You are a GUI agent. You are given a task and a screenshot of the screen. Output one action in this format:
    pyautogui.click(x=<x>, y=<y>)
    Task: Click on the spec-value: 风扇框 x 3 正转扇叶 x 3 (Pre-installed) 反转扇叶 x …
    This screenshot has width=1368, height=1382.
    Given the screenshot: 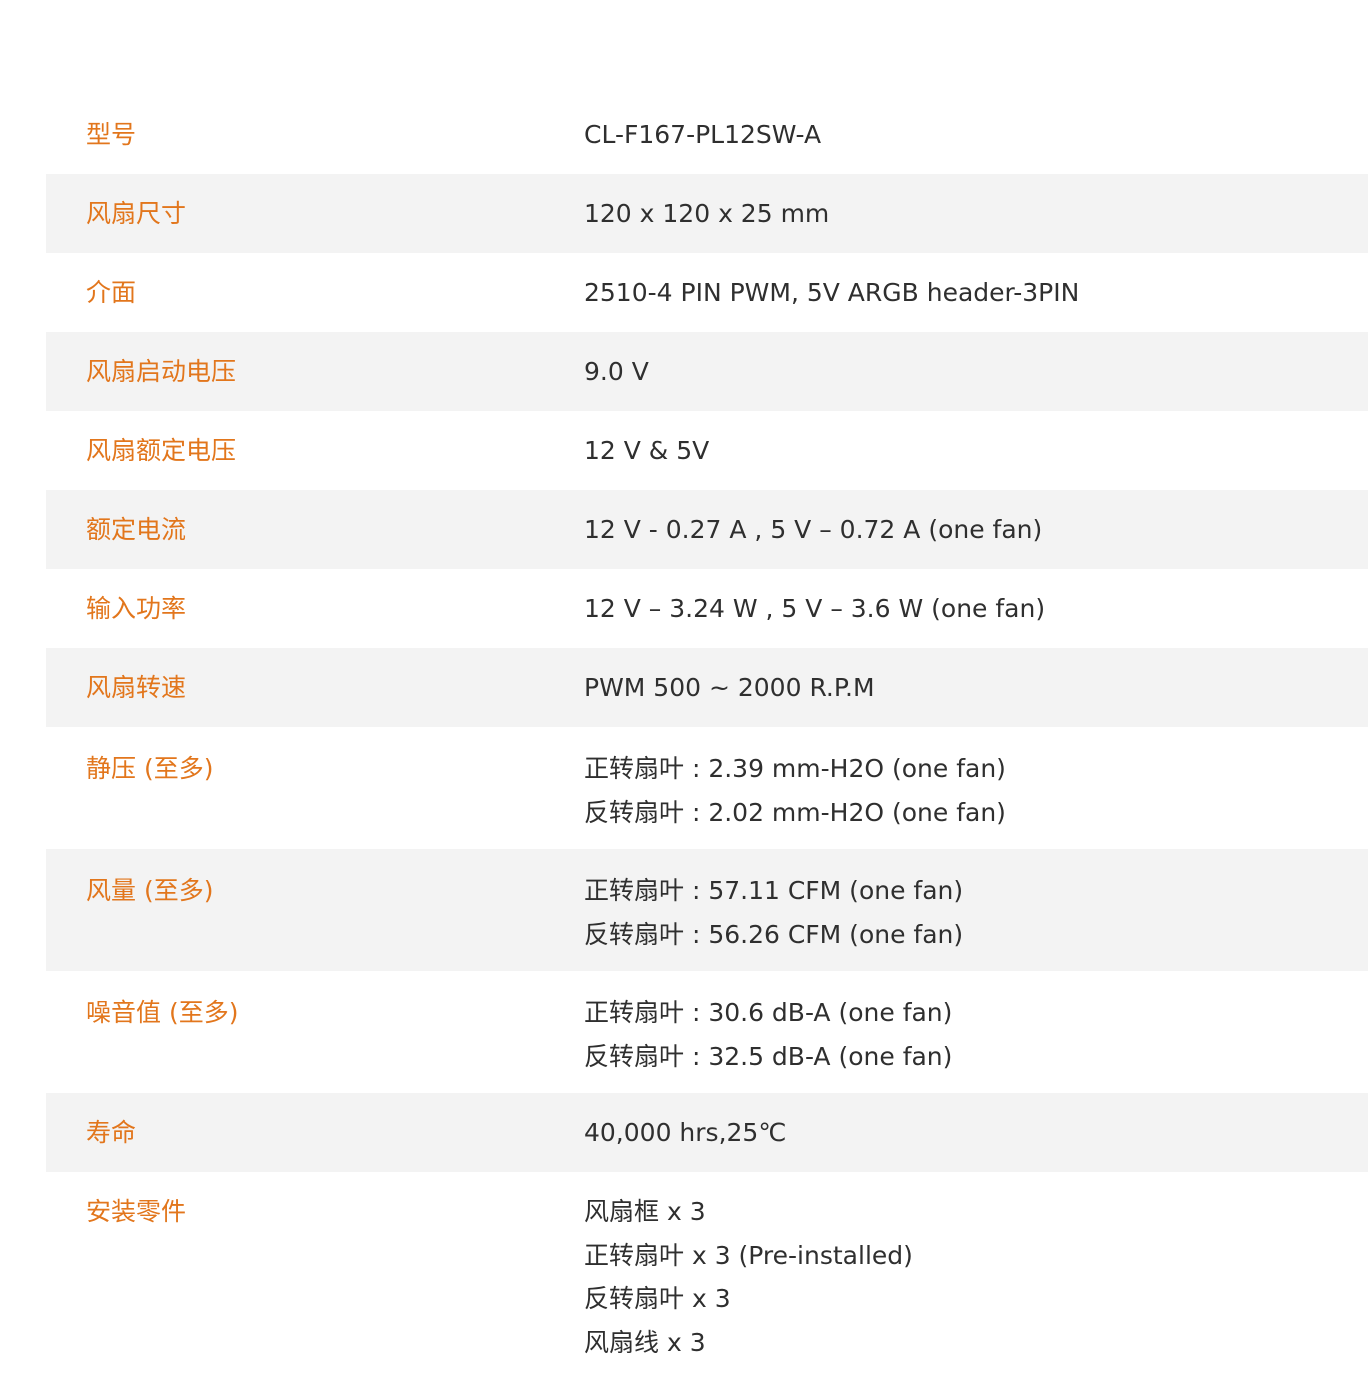 What is the action you would take?
    pyautogui.click(x=976, y=1277)
    